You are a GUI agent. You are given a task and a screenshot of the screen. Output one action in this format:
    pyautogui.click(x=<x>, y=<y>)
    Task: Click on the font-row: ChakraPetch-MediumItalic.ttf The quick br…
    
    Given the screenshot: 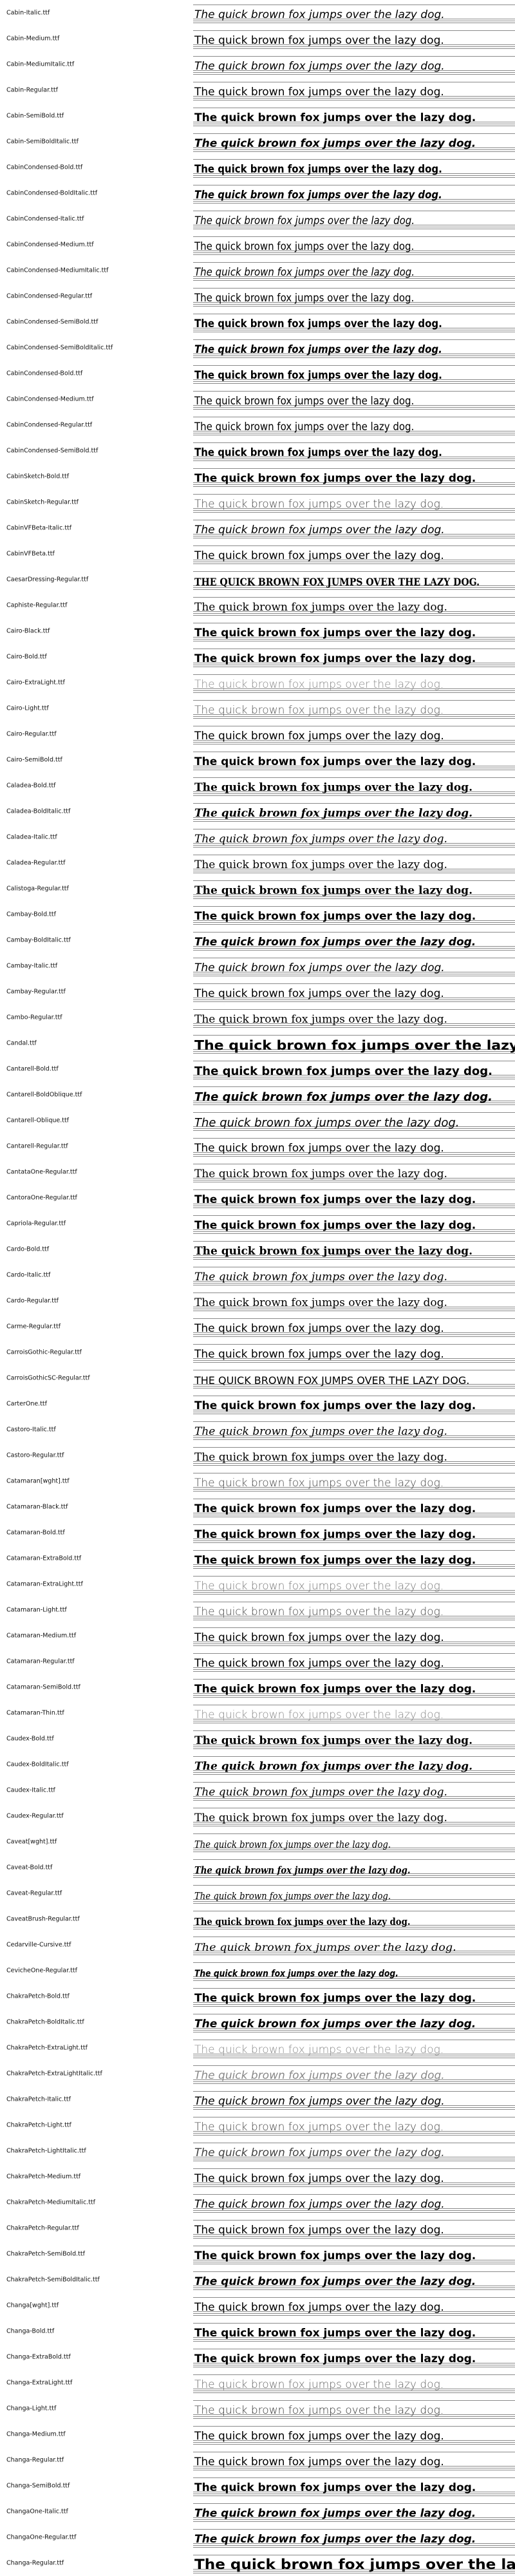 What is the action you would take?
    pyautogui.click(x=257, y=2202)
    